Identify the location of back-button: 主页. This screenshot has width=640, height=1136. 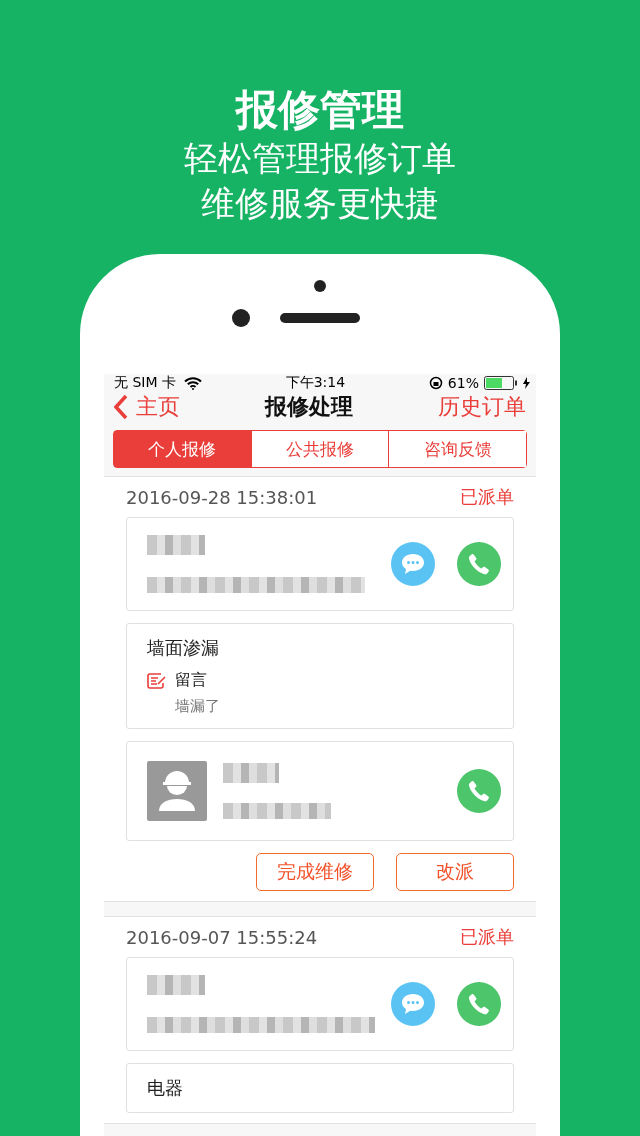
(147, 407).